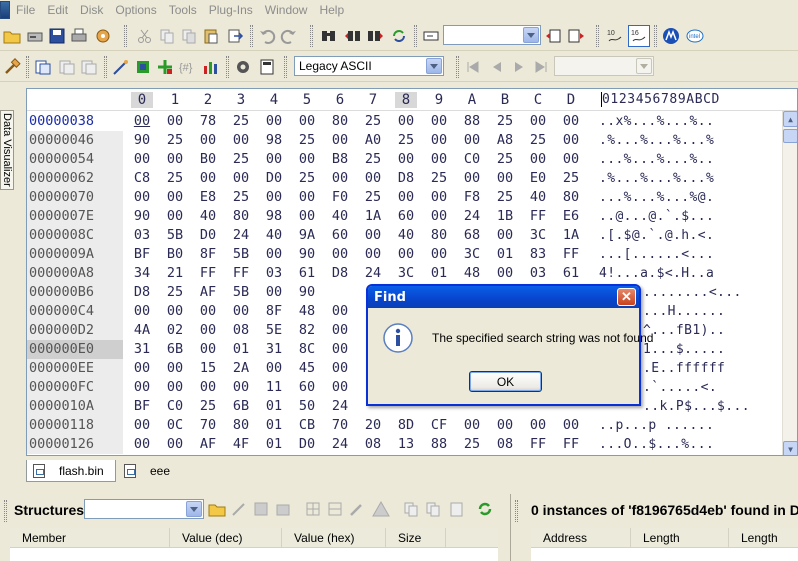 The width and height of the screenshot is (798, 561). Describe the element at coordinates (538, 178) in the screenshot. I see `hex-byte: E0` at that location.